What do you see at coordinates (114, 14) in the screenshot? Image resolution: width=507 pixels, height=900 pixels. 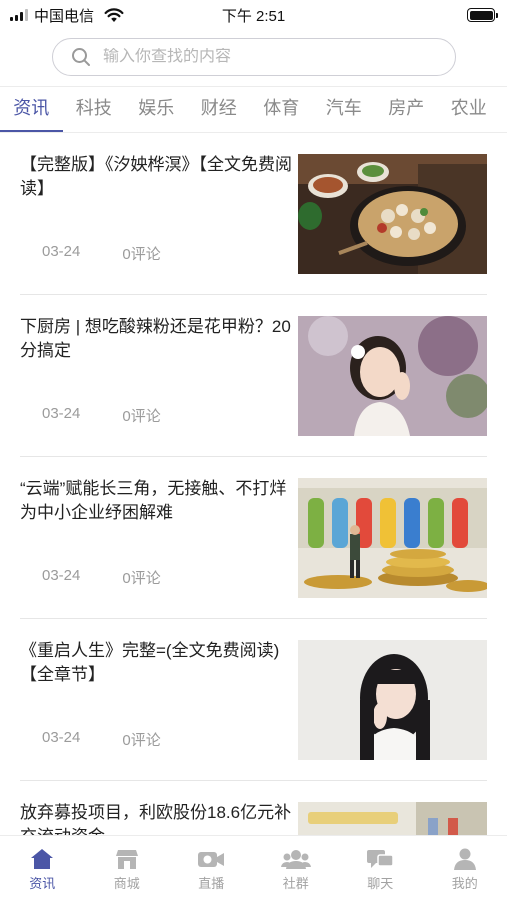 I see `wifi-icon` at bounding box center [114, 14].